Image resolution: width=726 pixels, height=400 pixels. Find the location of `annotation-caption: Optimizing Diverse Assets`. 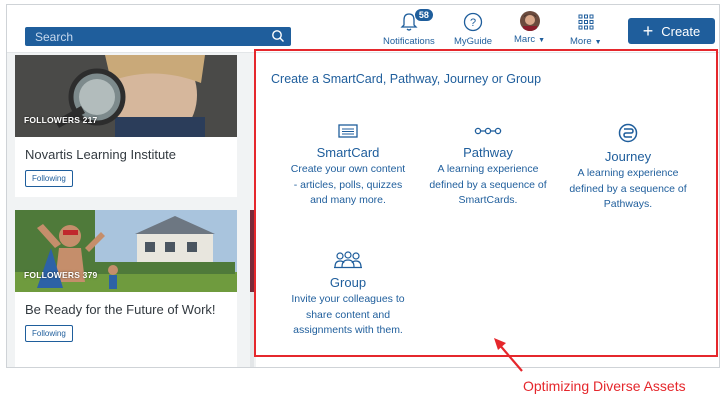

annotation-caption: Optimizing Diverse Assets is located at coordinates (604, 386).